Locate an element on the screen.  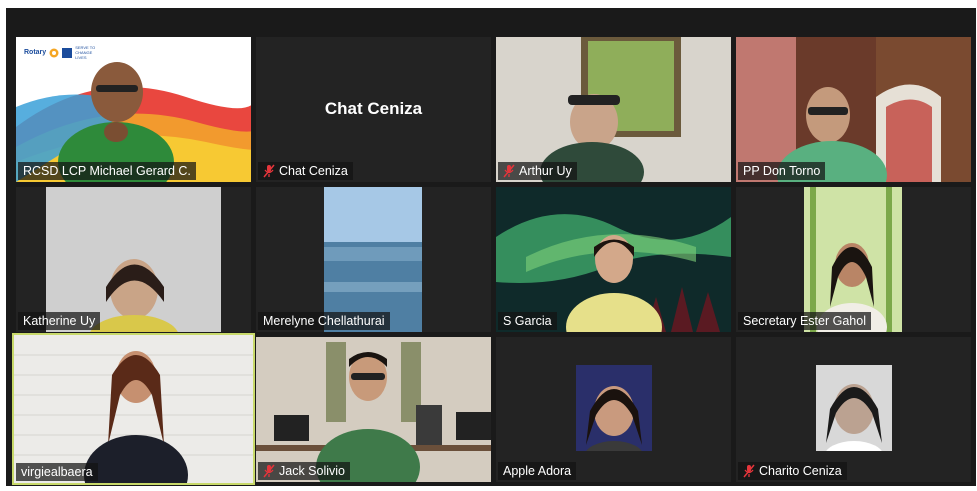
participant-nameplate: Chat Ceniza is located at coordinates (305, 171).